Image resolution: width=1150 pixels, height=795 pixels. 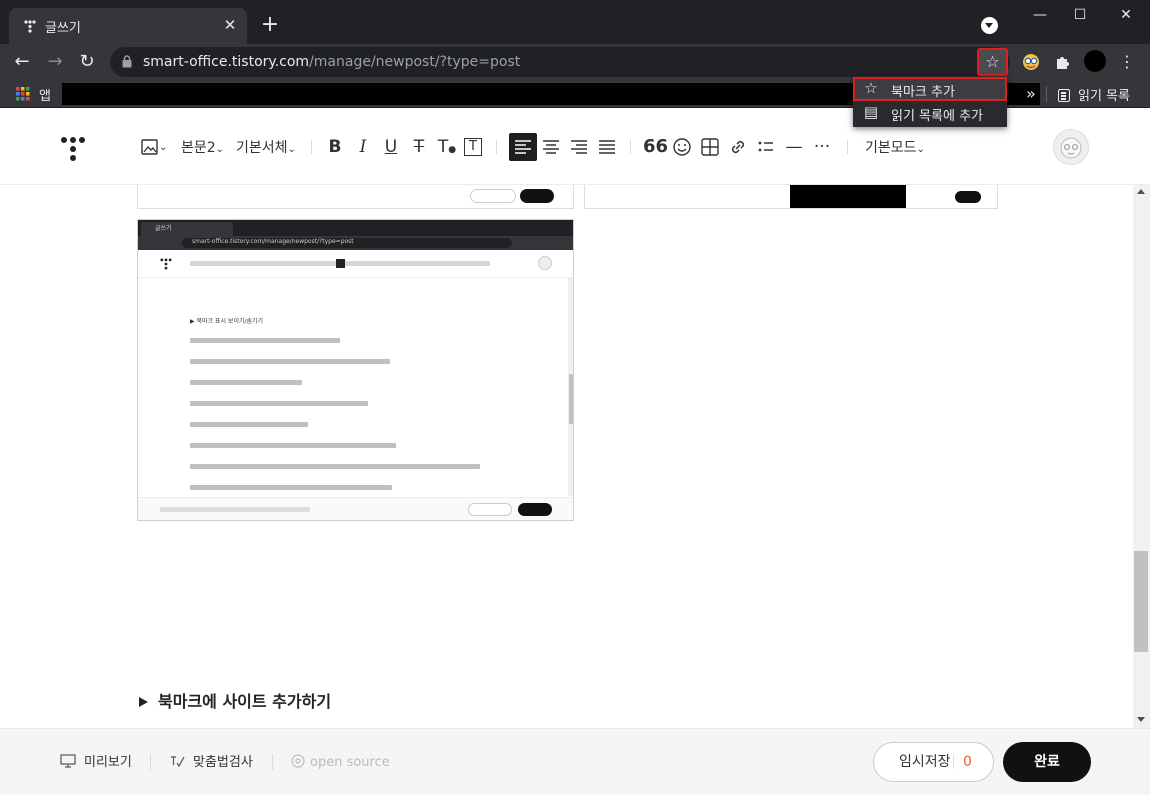 What do you see at coordinates (163, 148) in the screenshot?
I see `image-dropdown-icon: ⌄` at bounding box center [163, 148].